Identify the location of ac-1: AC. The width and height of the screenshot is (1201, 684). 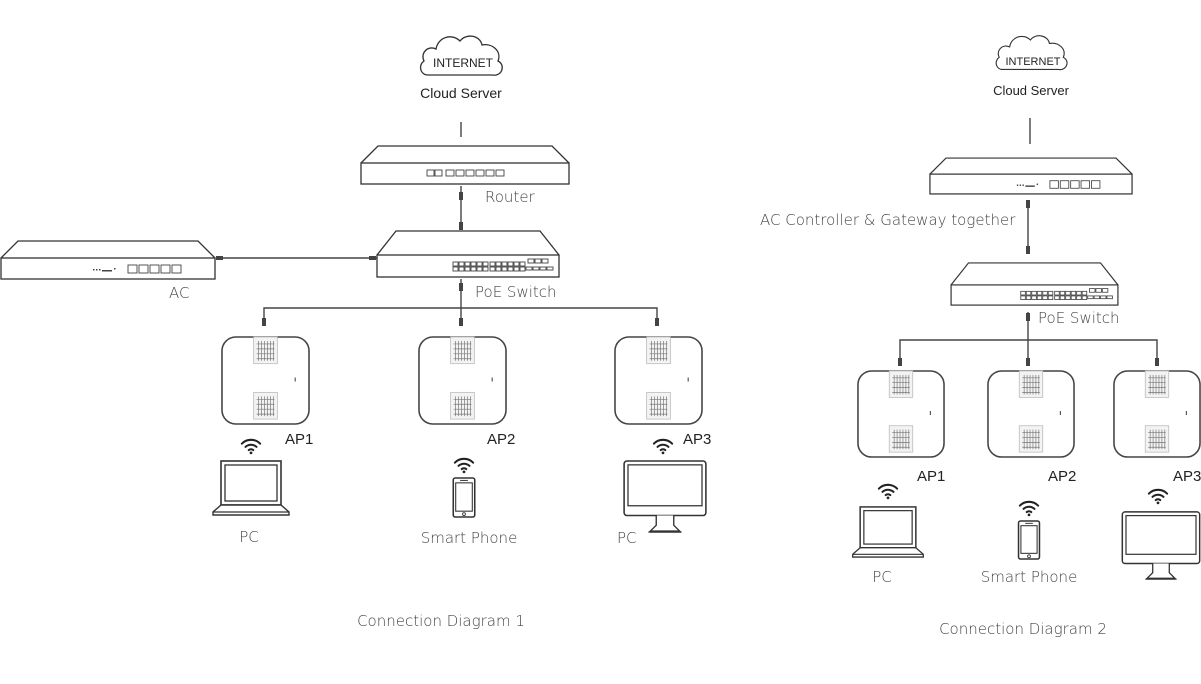
(108, 271).